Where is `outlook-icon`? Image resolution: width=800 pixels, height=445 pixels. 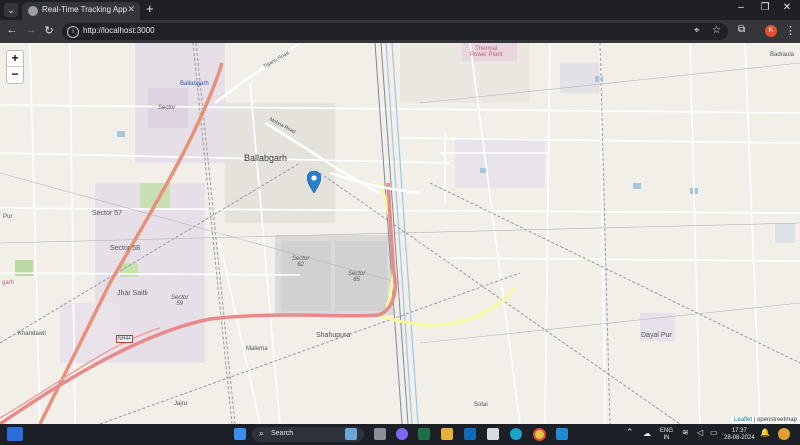 outlook-icon is located at coordinates (470, 434).